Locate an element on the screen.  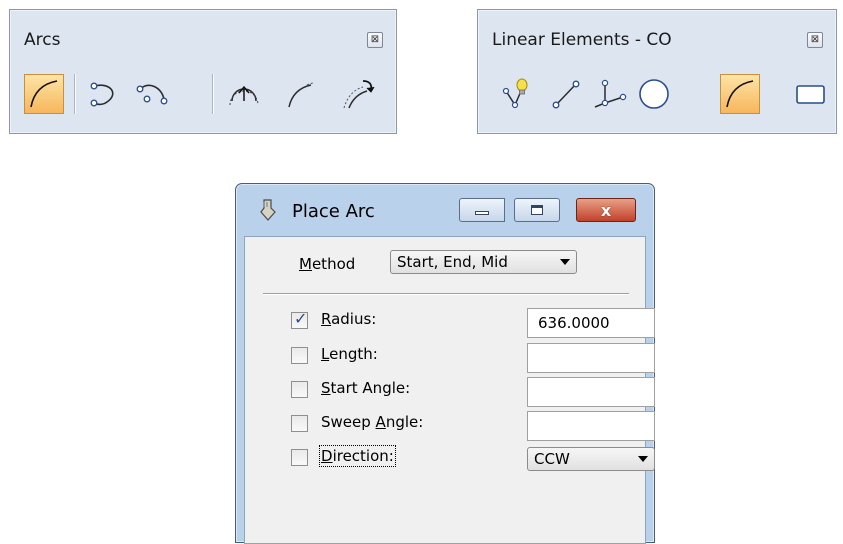
place-block-icon is located at coordinates (810, 94).